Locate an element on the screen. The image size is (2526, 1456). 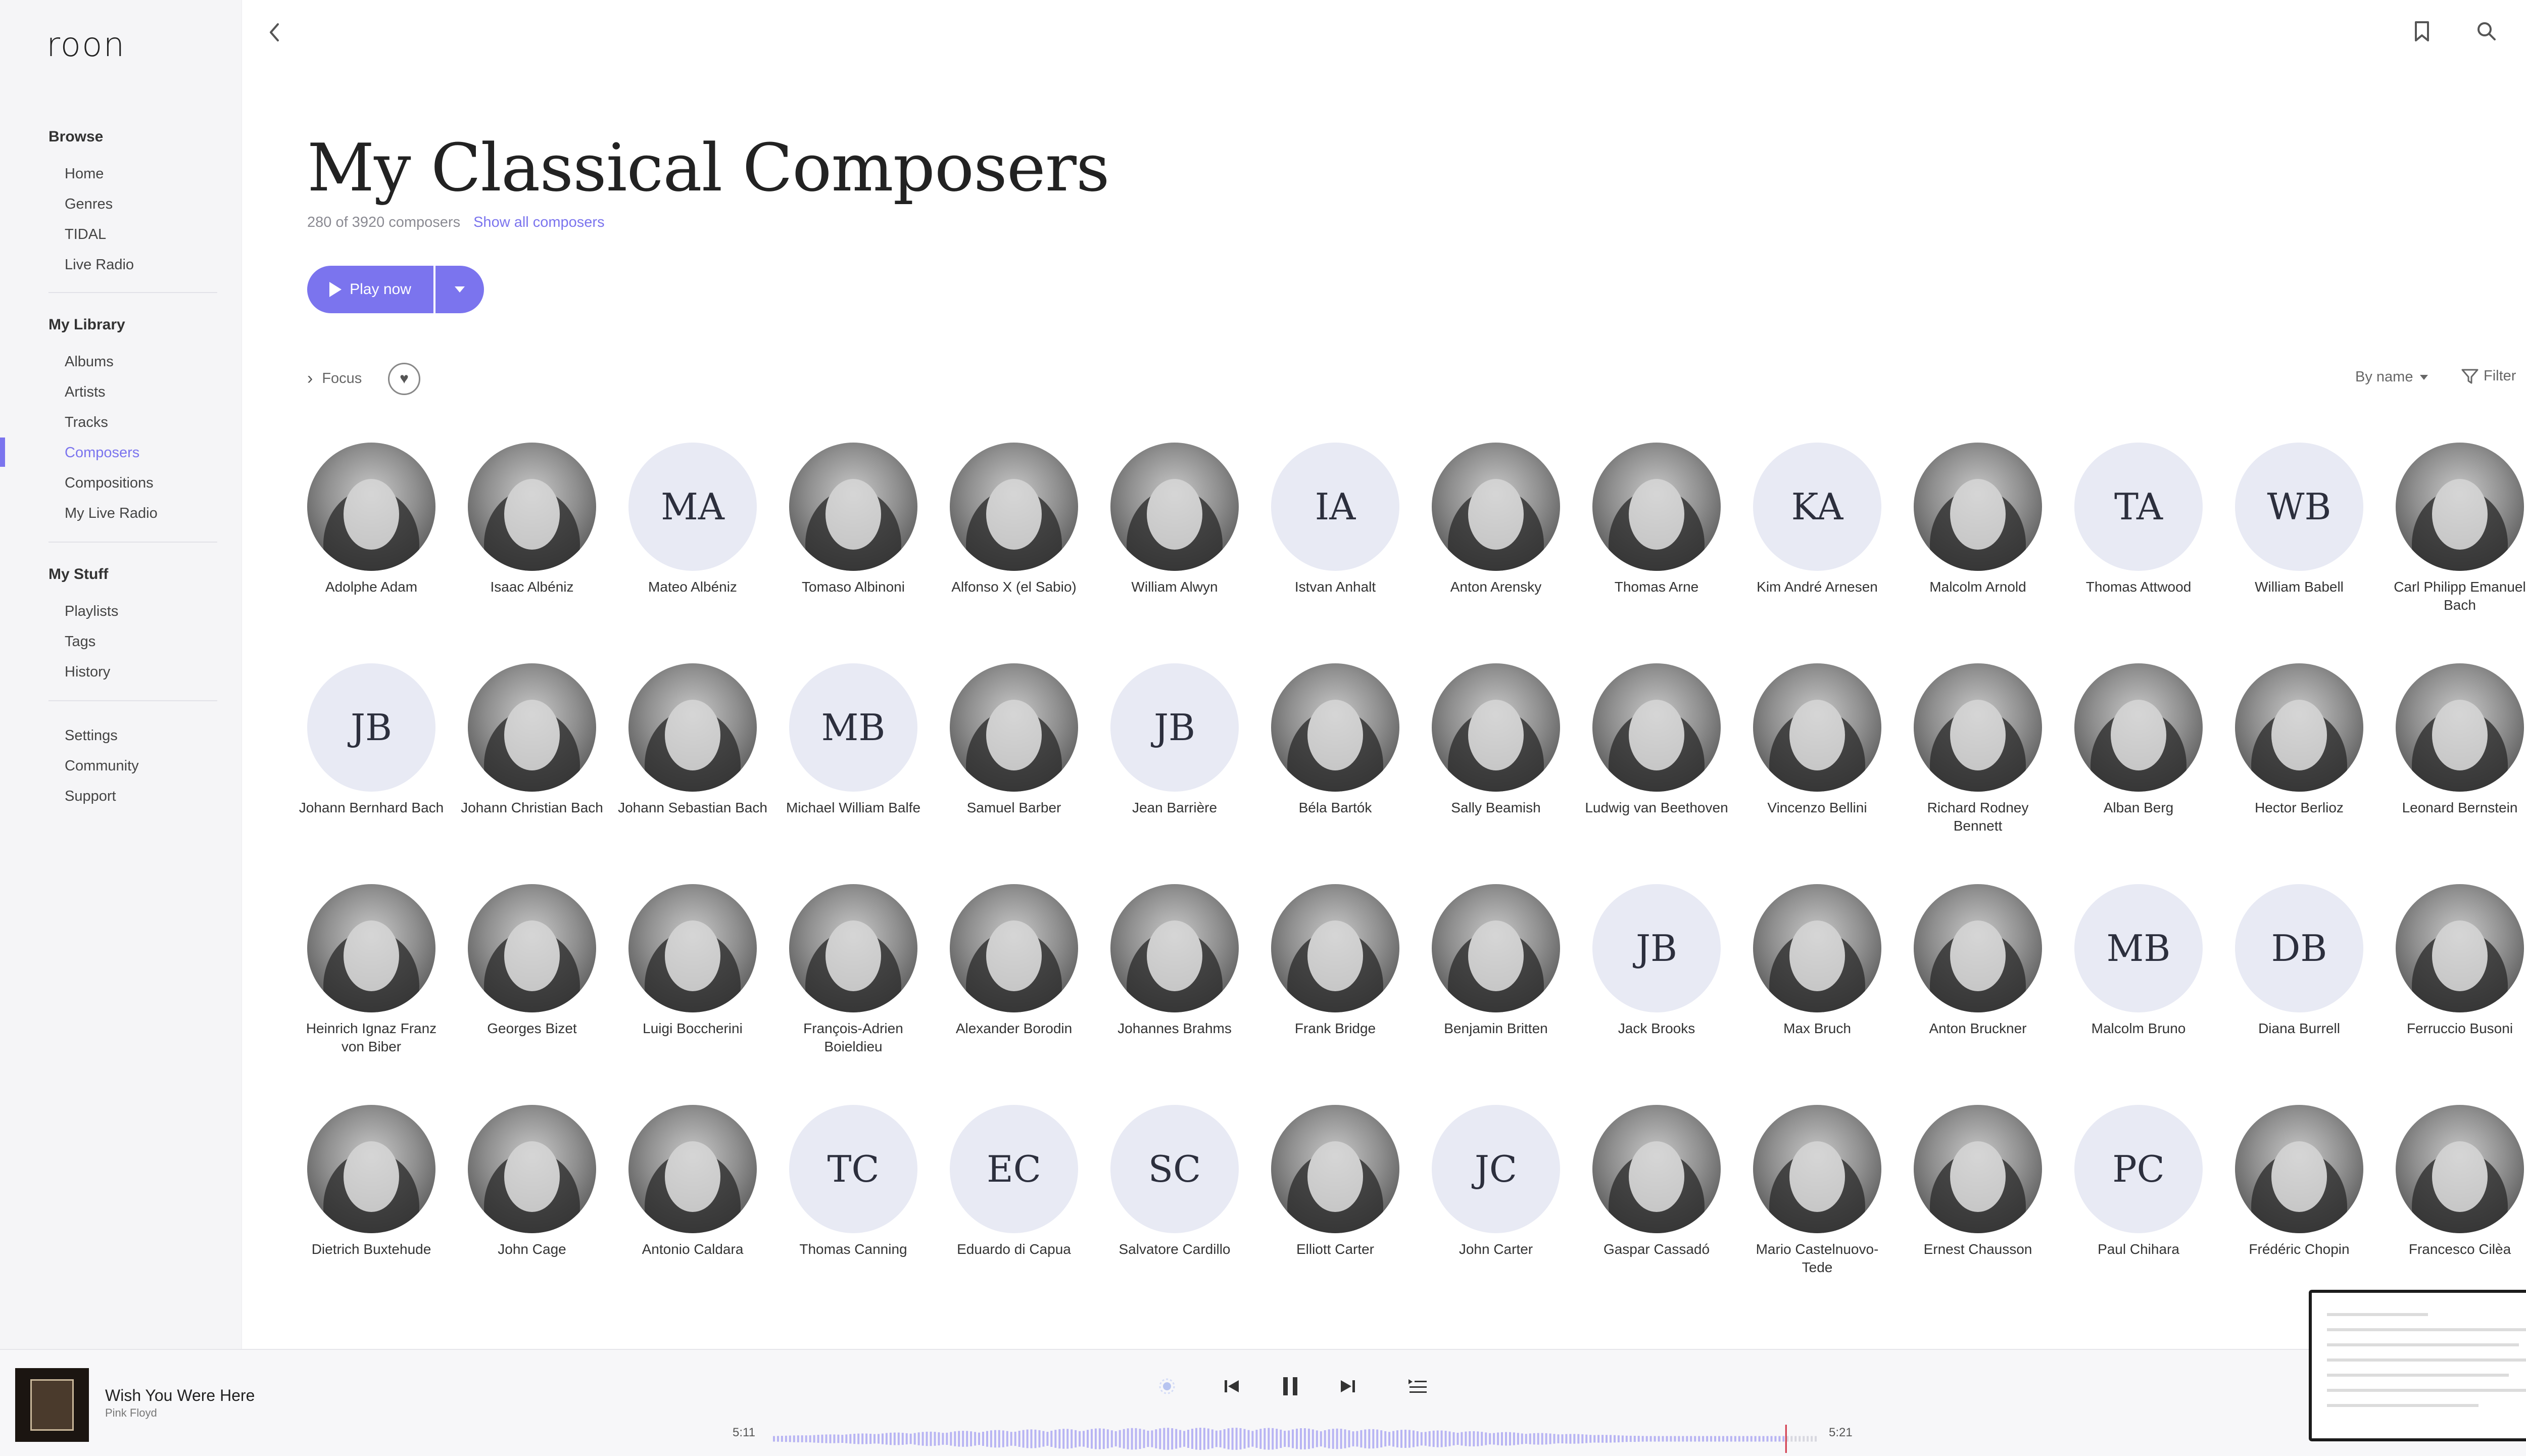
composer-card: DB Diana Burrell is located at coordinates (2299, 994).